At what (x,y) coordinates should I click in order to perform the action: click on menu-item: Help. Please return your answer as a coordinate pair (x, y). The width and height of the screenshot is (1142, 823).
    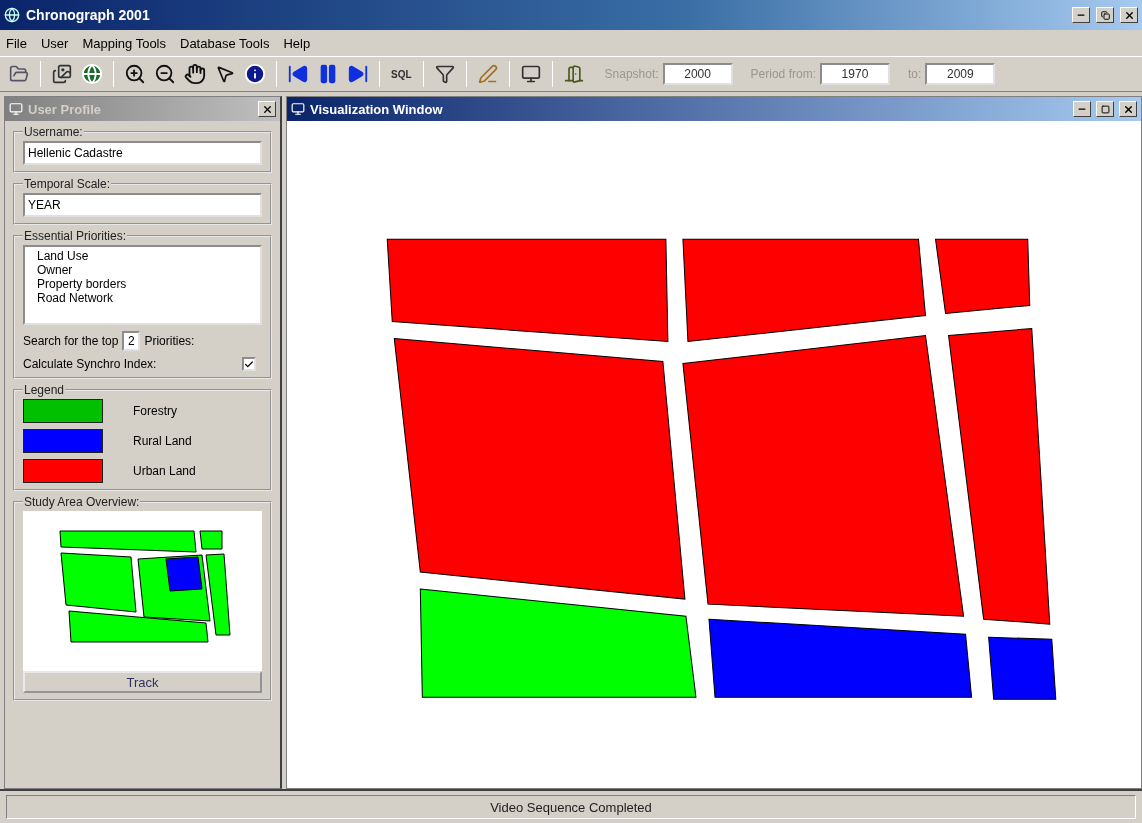
    Looking at the image, I should click on (297, 43).